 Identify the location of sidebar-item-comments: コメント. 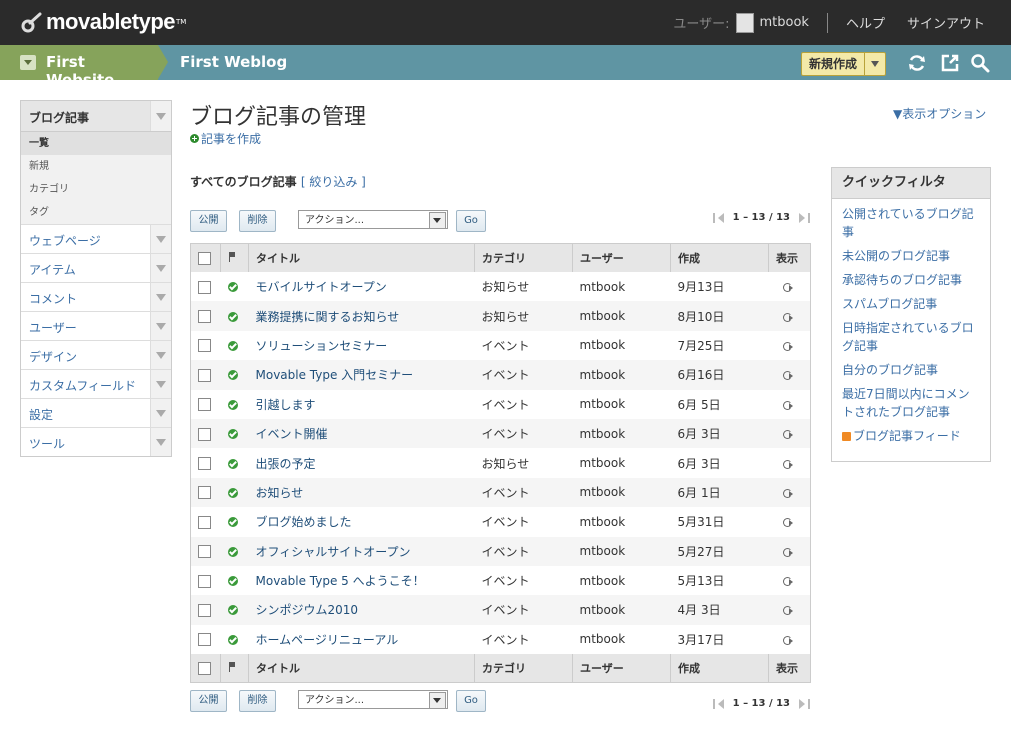
(96, 296).